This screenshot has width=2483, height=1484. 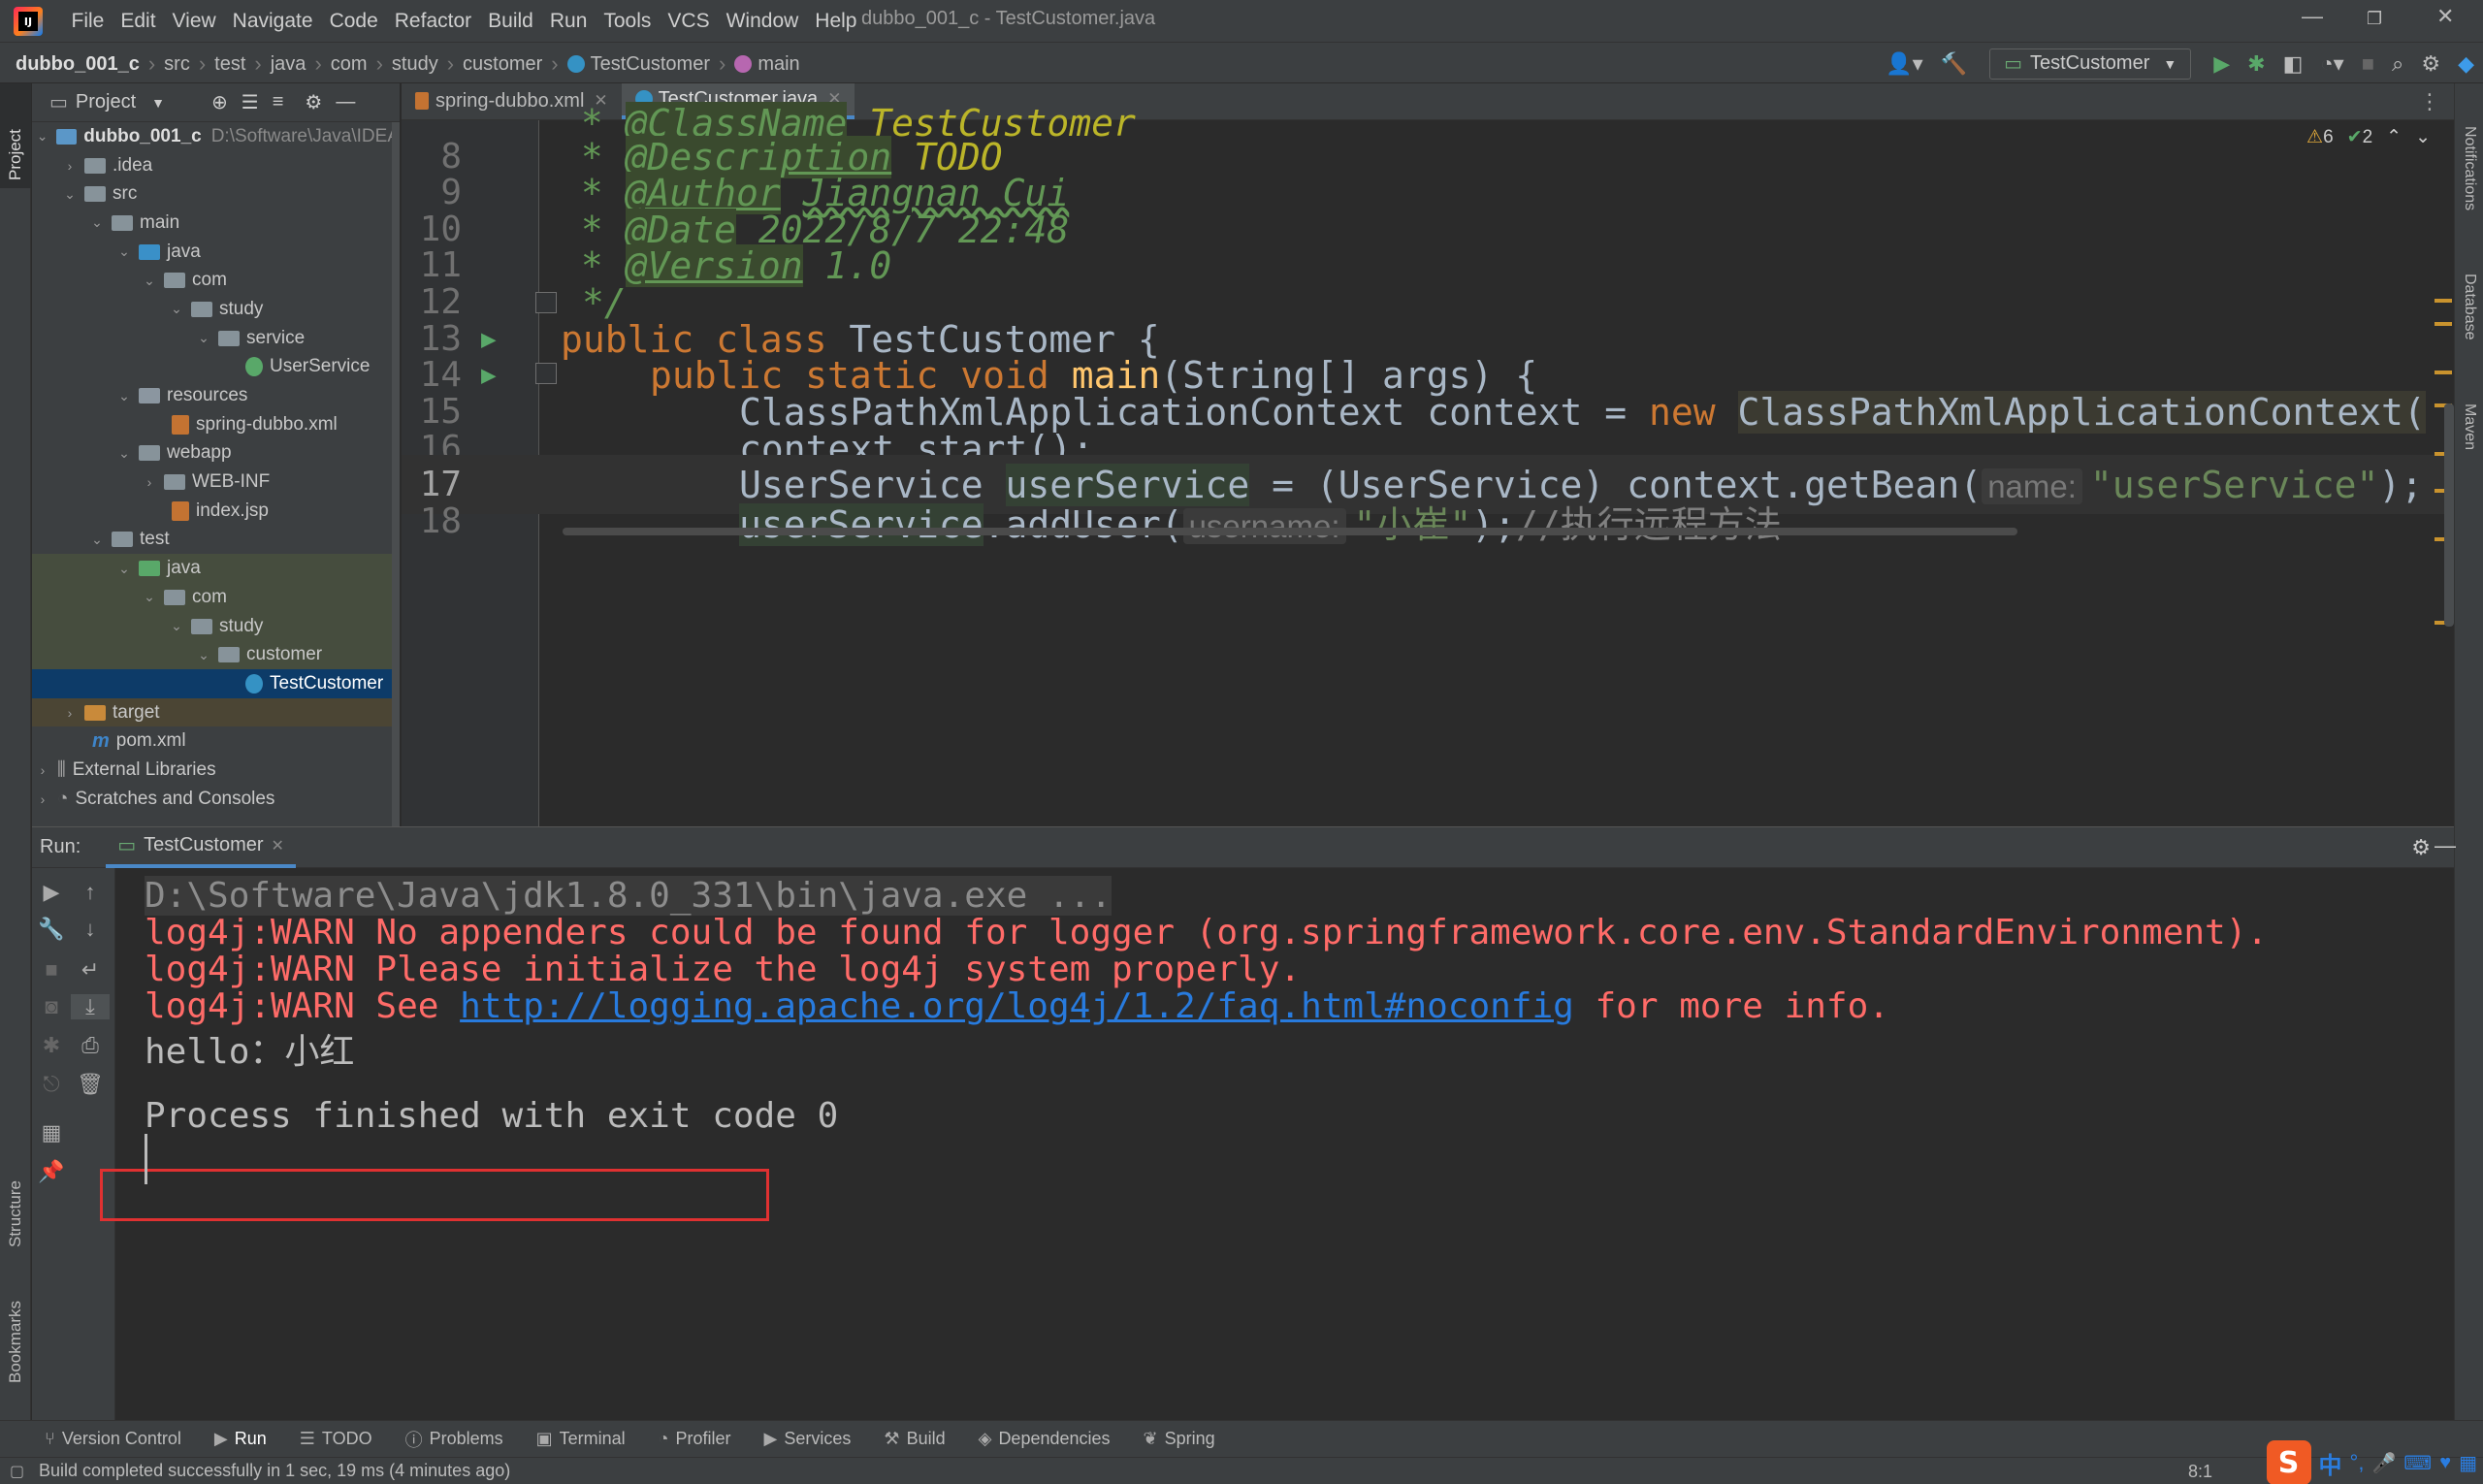 I want to click on tree-node-main-study: ⌄ study, so click(x=216, y=309).